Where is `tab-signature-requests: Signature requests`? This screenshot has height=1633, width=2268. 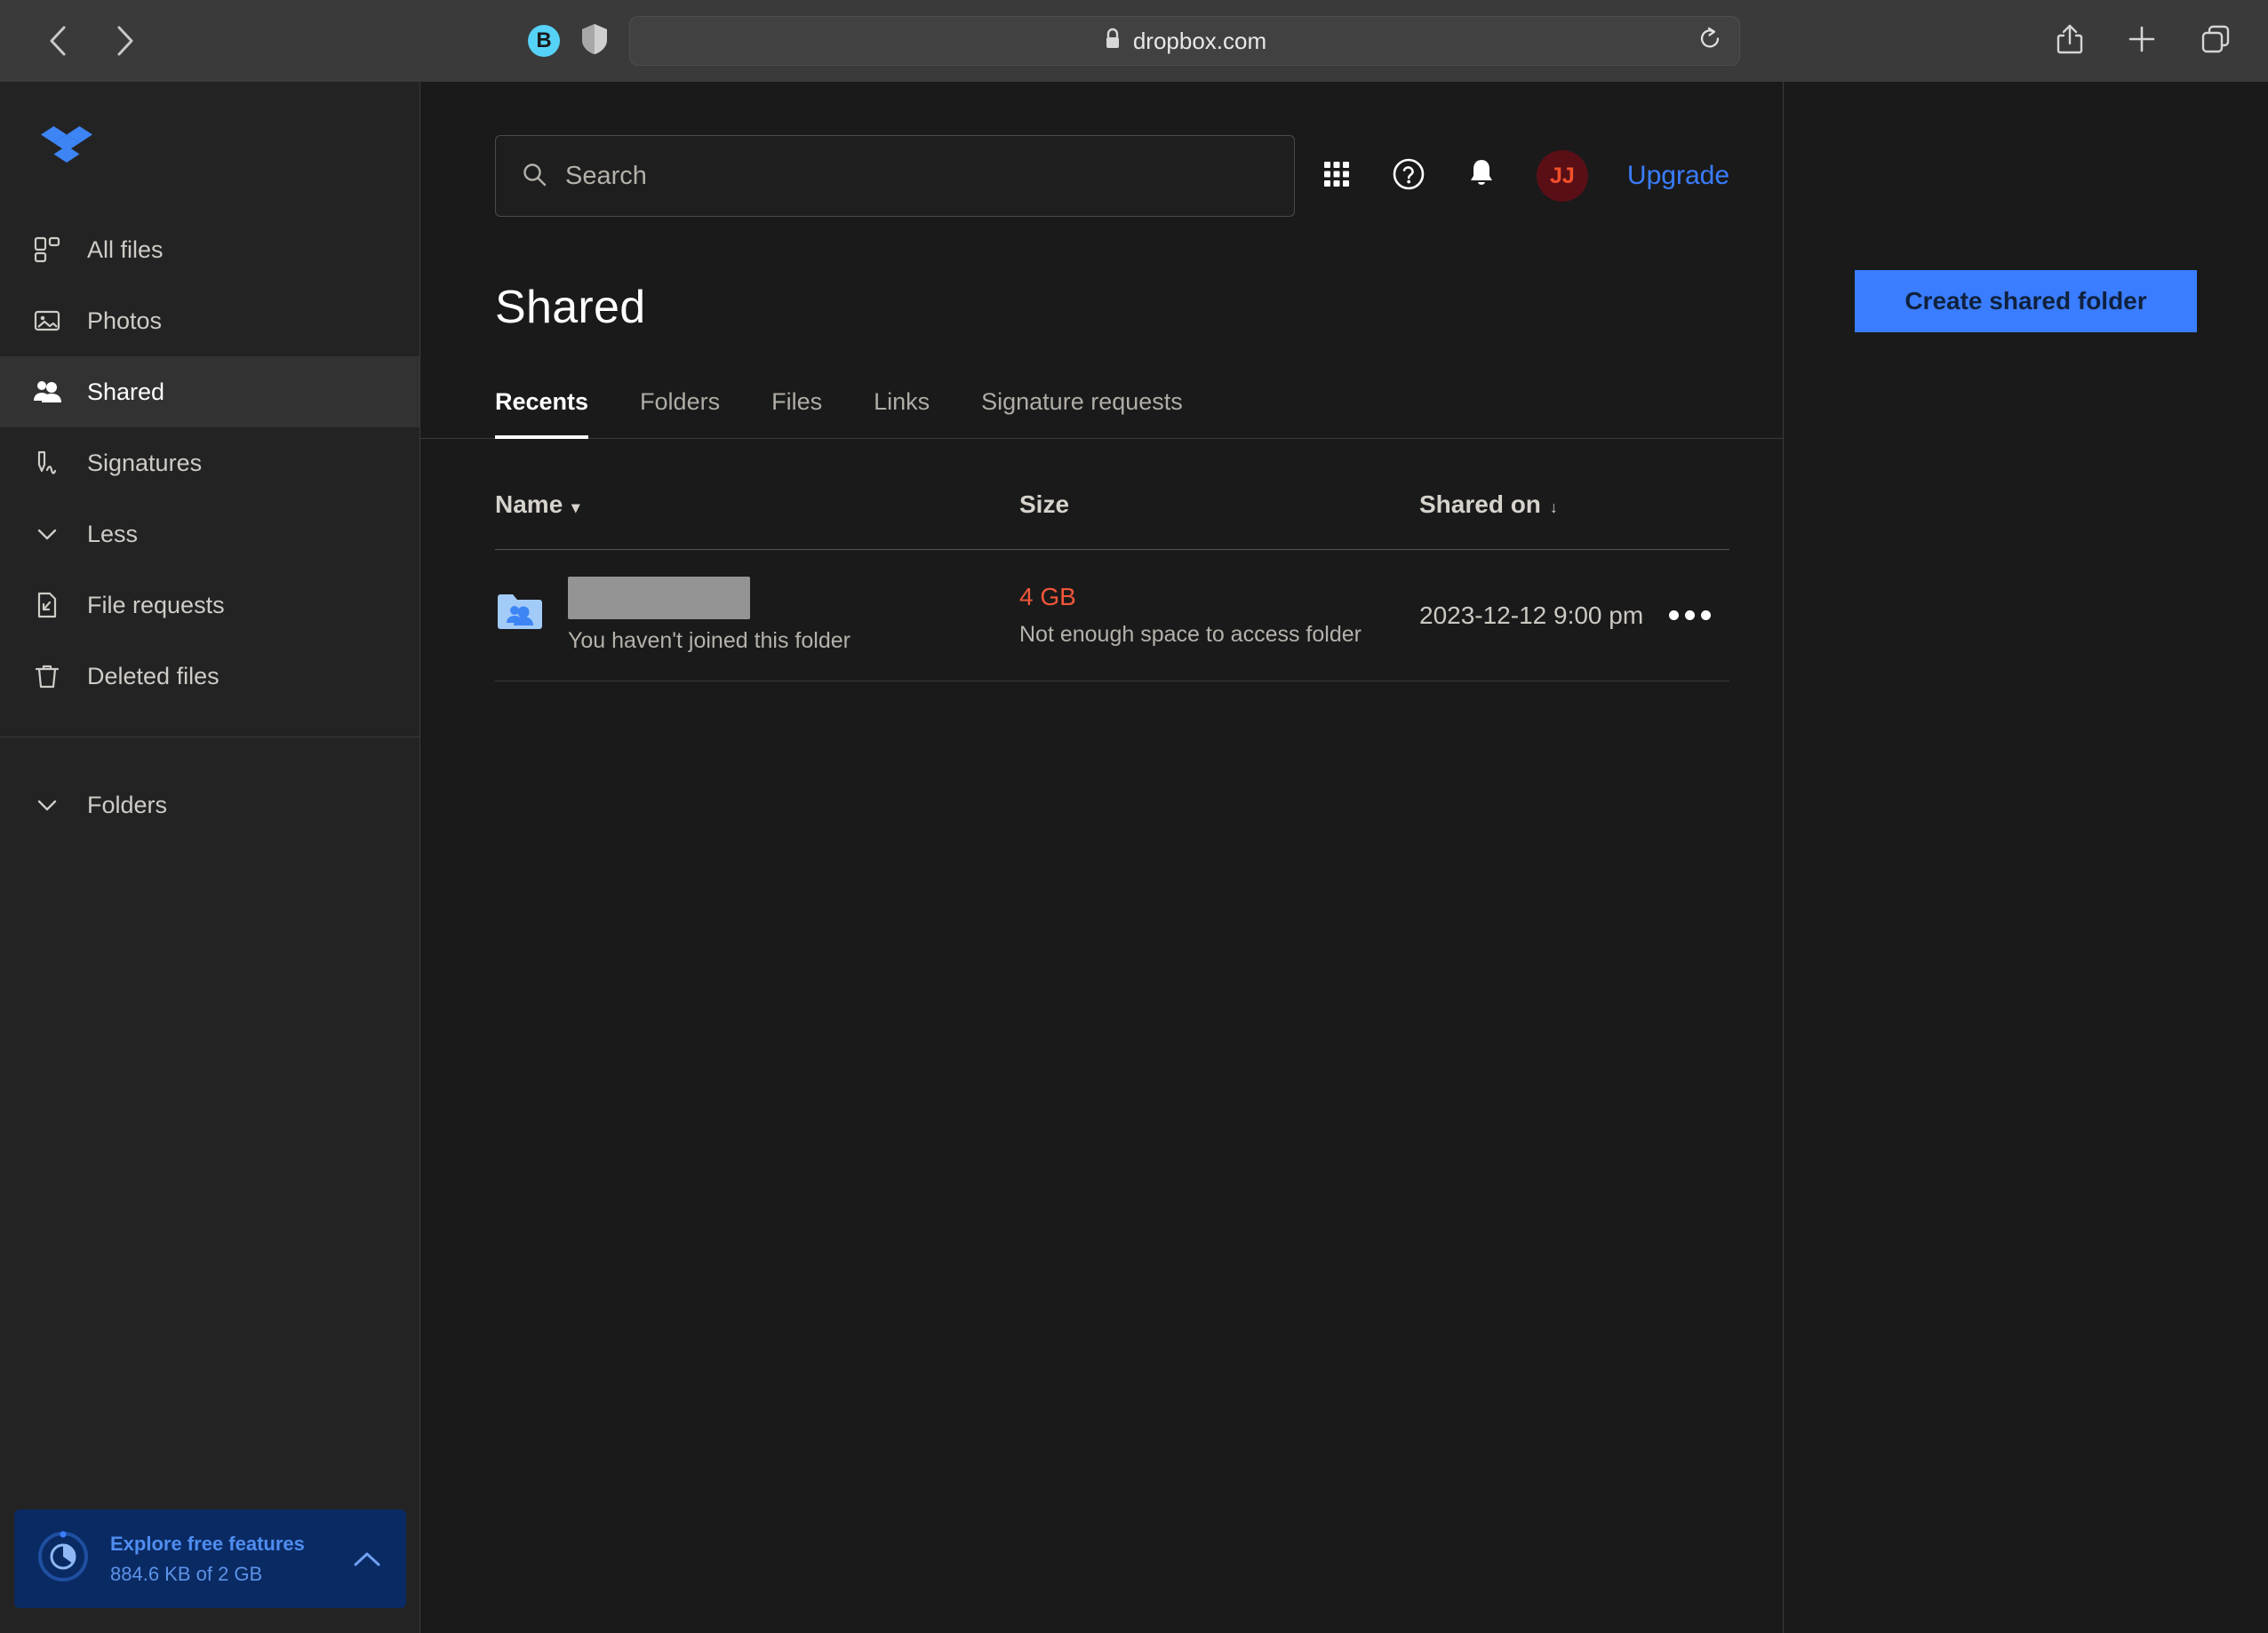 tab-signature-requests: Signature requests is located at coordinates (1082, 413).